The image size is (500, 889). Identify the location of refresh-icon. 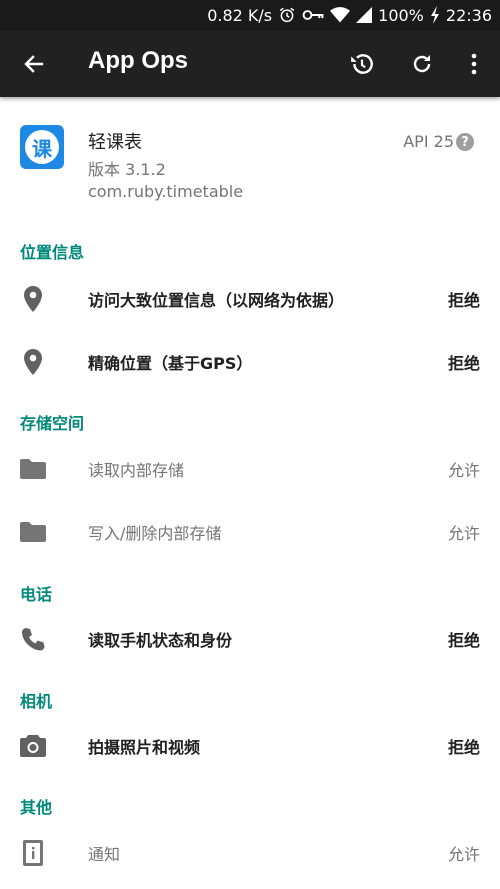
(422, 64).